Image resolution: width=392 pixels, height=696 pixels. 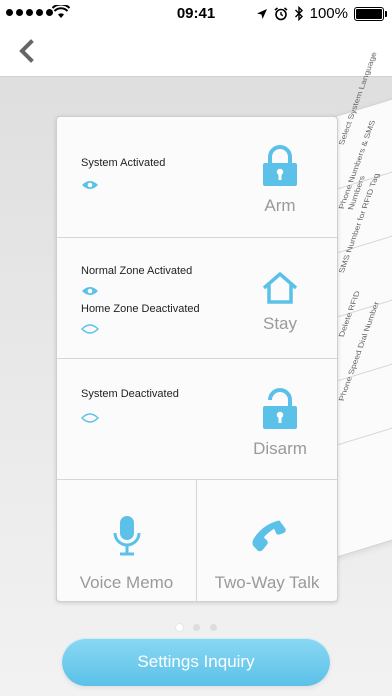 I want to click on lock-closed-icon, so click(x=280, y=165).